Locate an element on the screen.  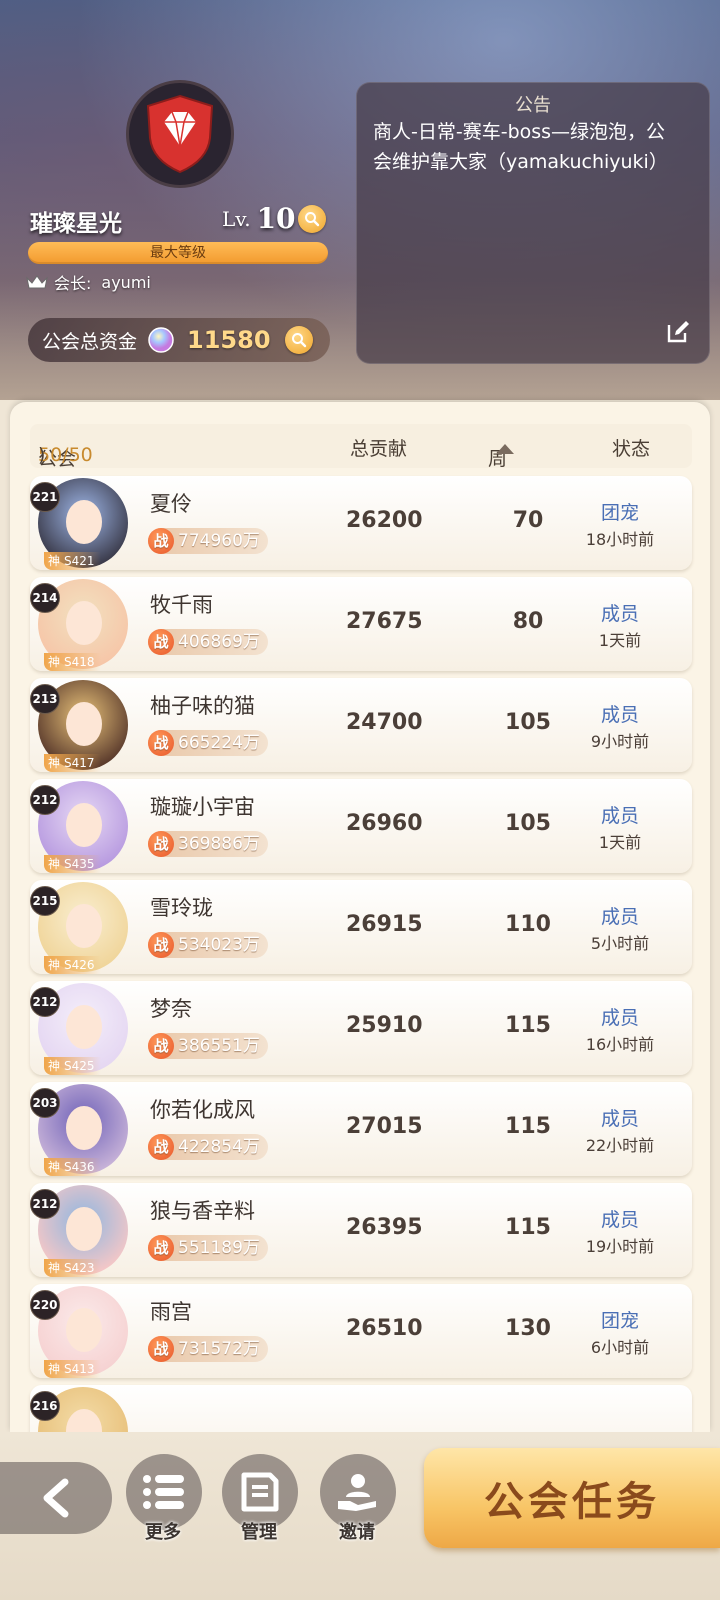
member-last-online: 18小时前 is located at coordinates (620, 539).